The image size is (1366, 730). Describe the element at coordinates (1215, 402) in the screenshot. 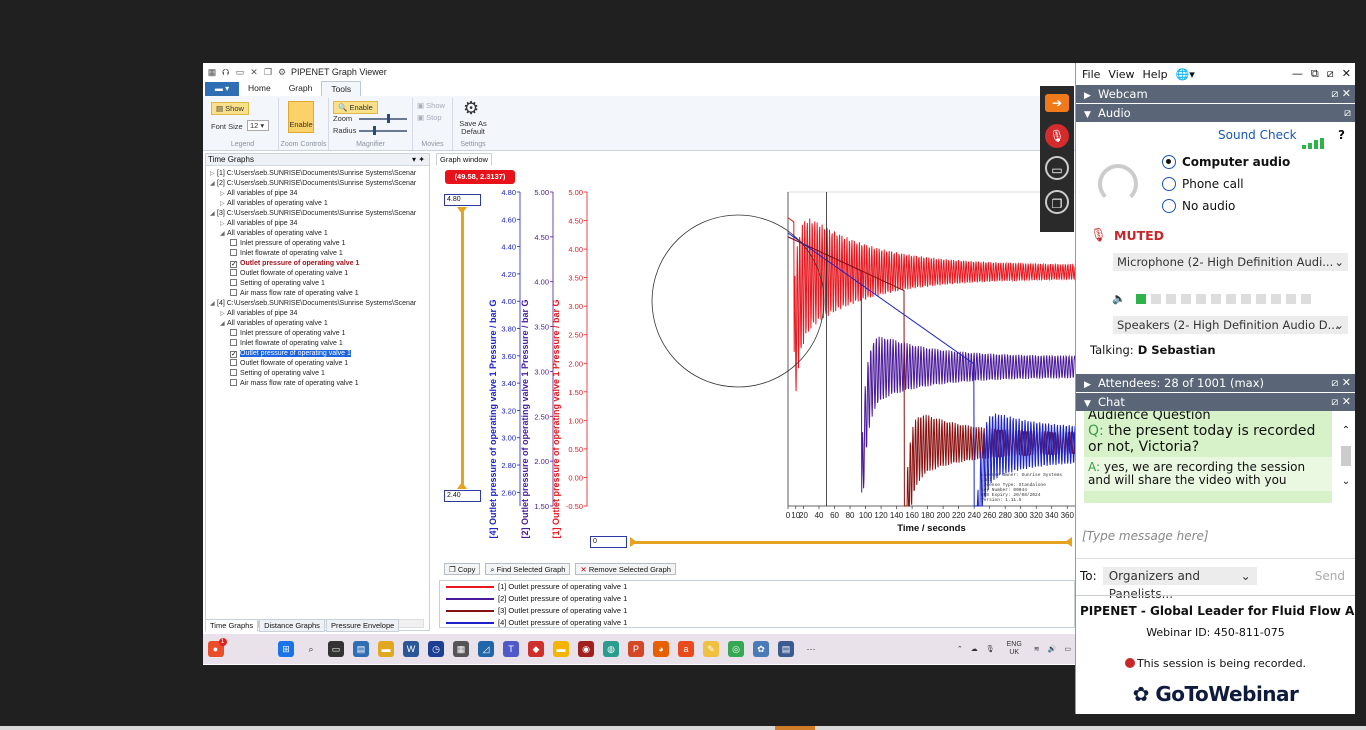

I see `chat-section-header: ▼ Chat ⧄ ✕` at that location.